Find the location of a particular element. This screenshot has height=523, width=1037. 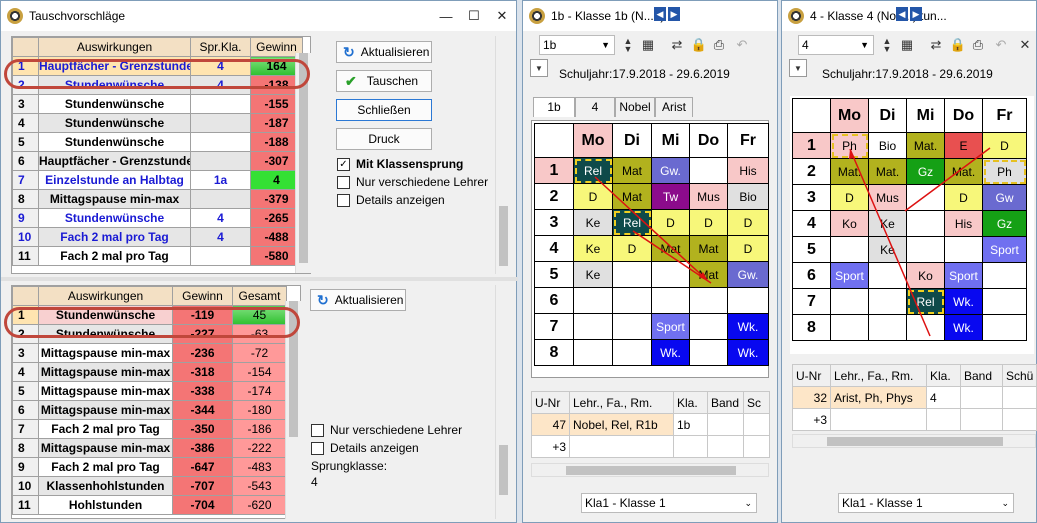

aktualisieren-button-2: ↻ Aktualisieren is located at coordinates (358, 300).